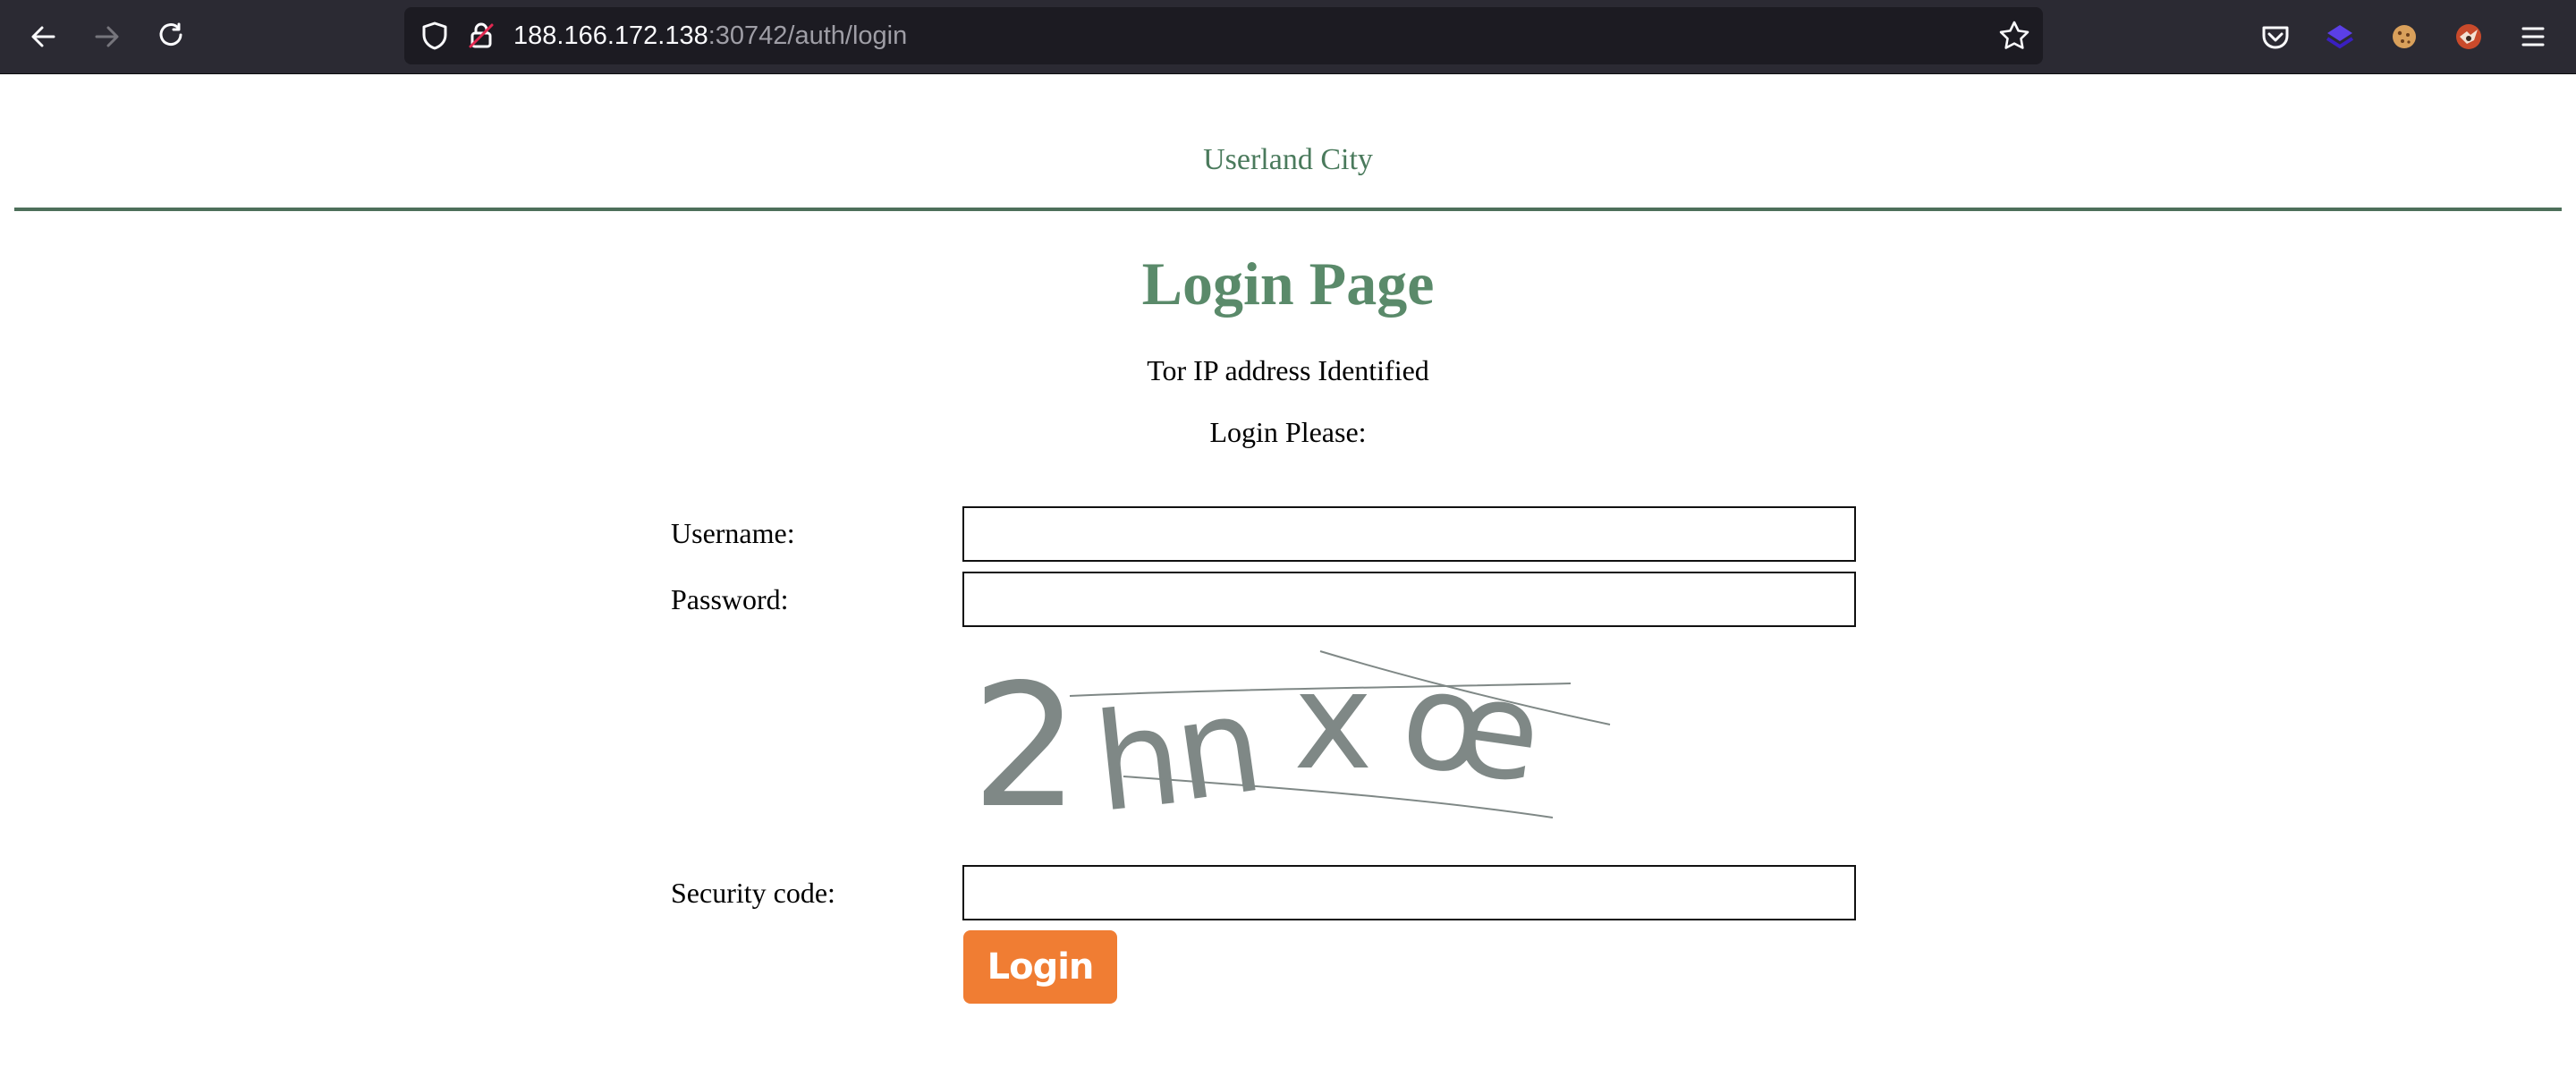 This screenshot has width=2576, height=1077. What do you see at coordinates (2468, 36) in the screenshot?
I see `fox-avatar-icon` at bounding box center [2468, 36].